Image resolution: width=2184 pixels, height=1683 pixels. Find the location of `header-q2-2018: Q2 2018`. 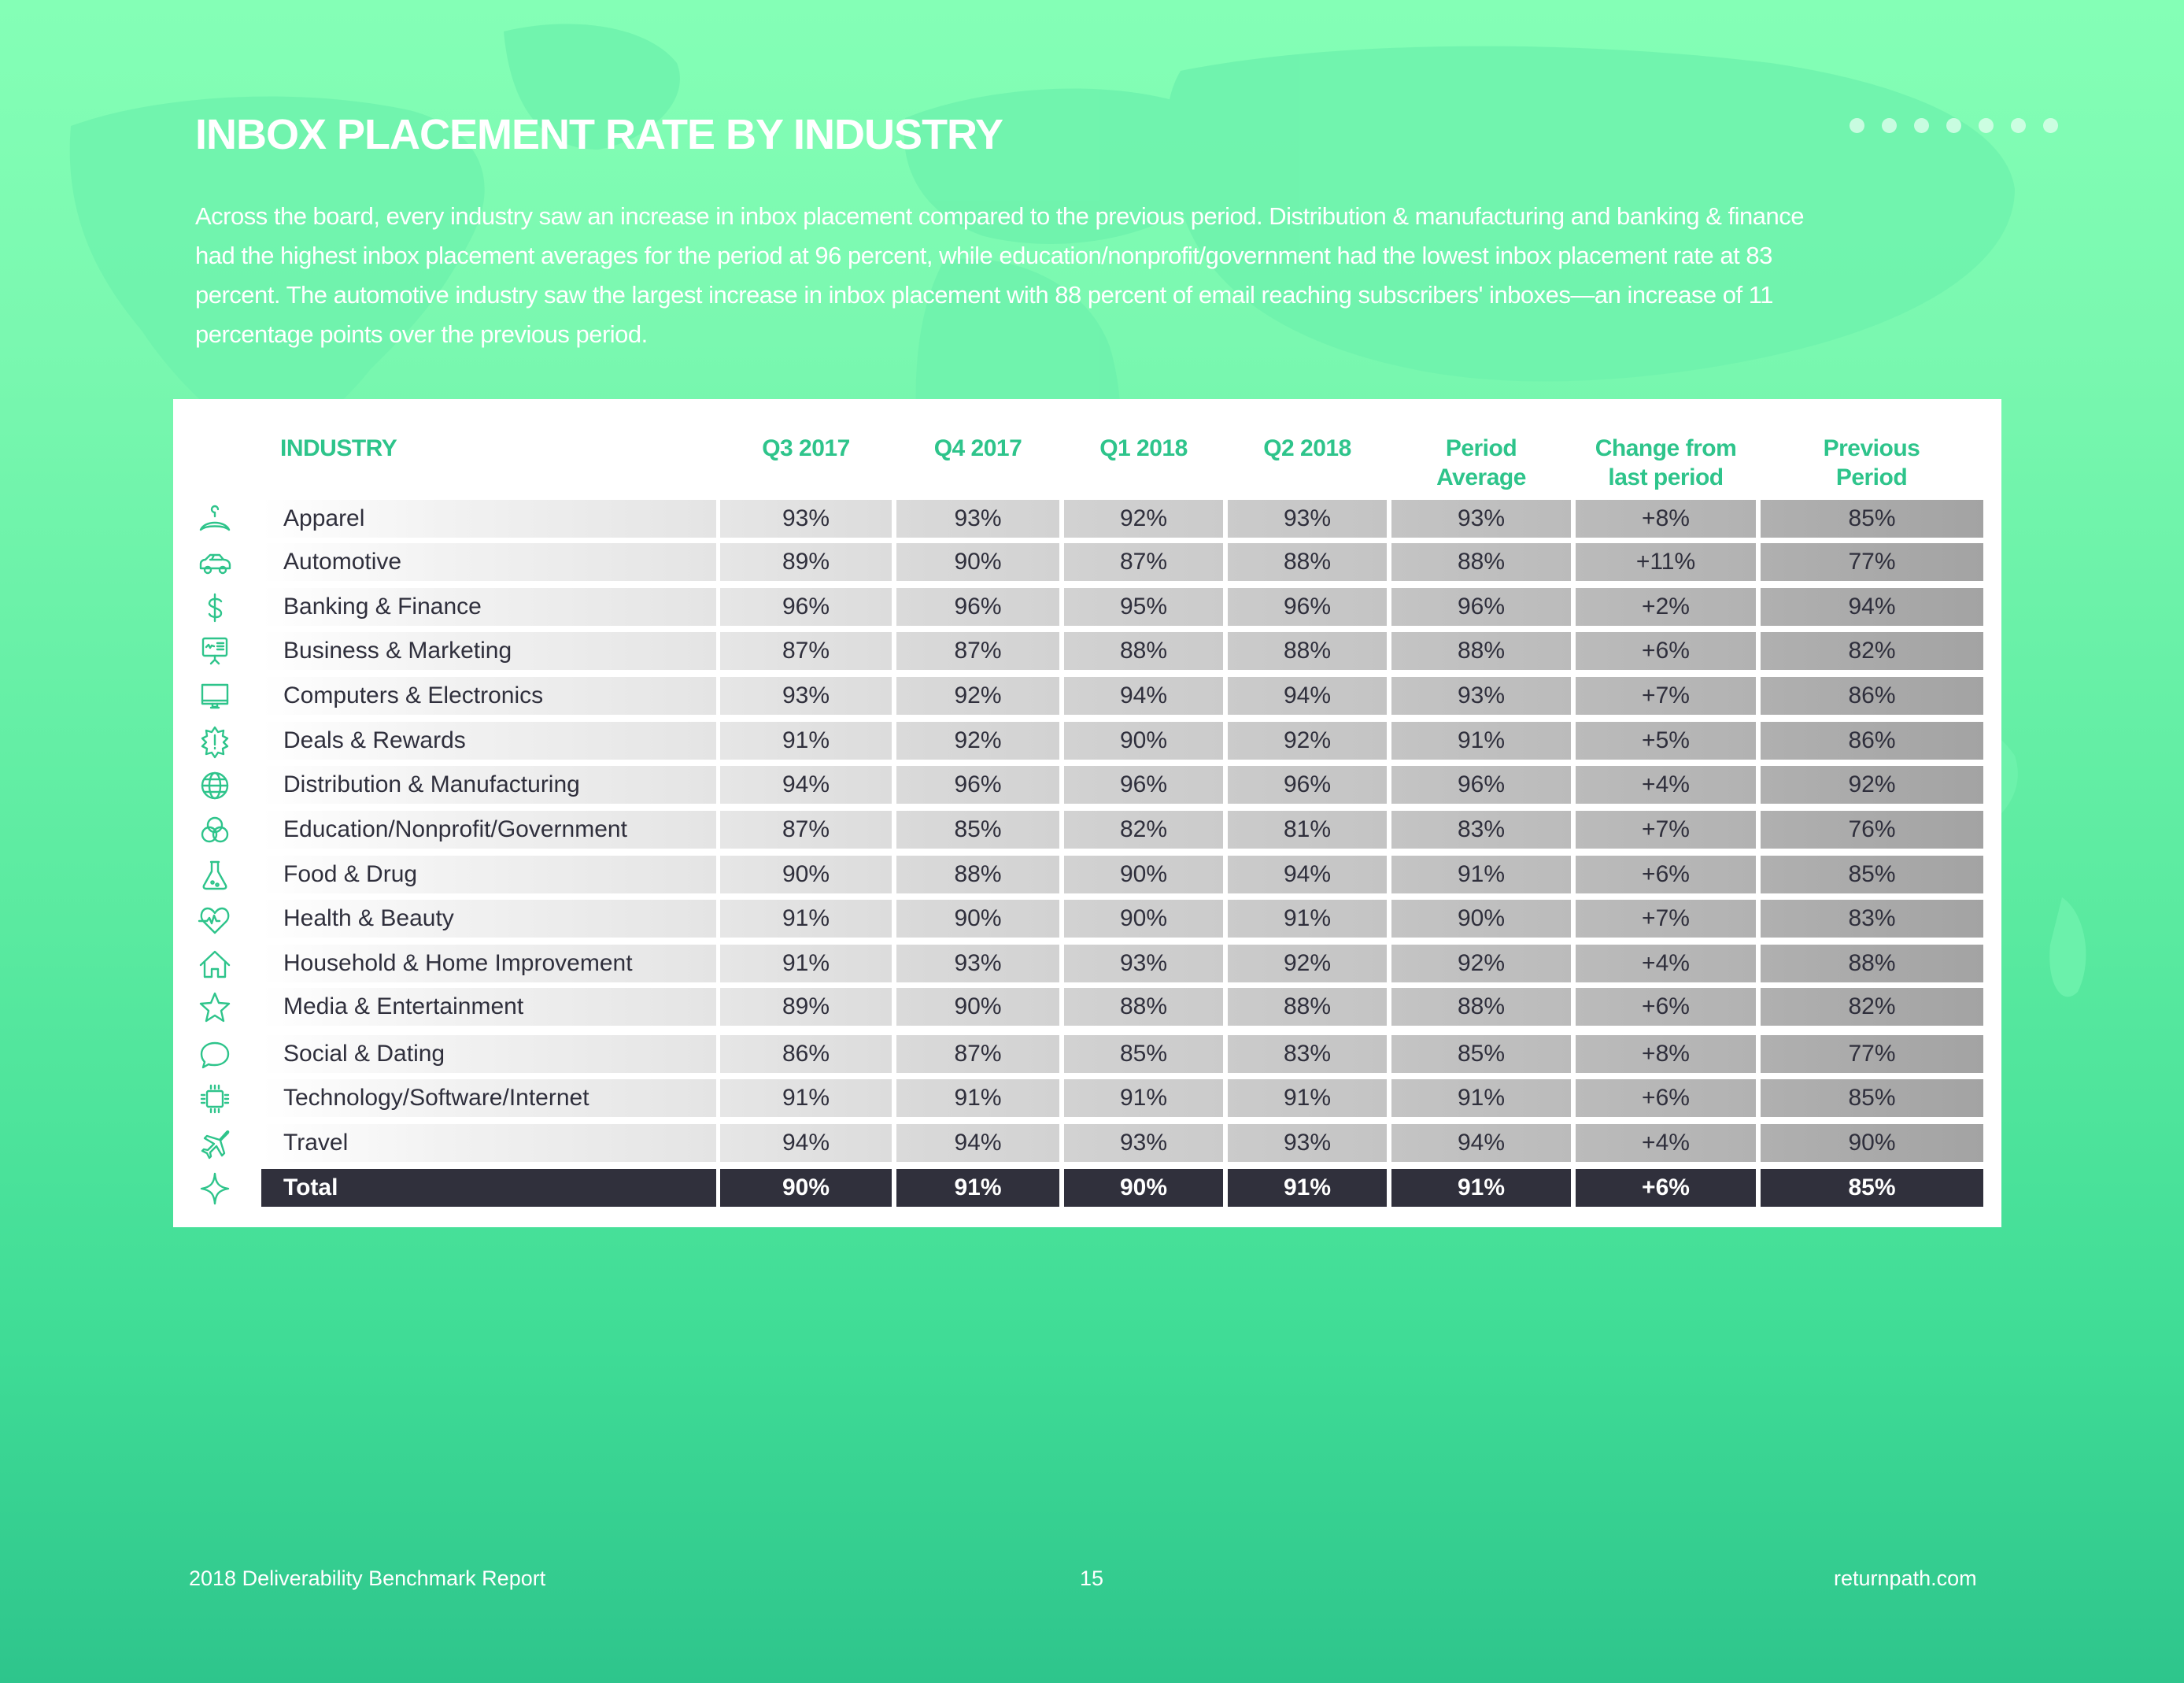

header-q2-2018: Q2 2018 is located at coordinates (1307, 448).